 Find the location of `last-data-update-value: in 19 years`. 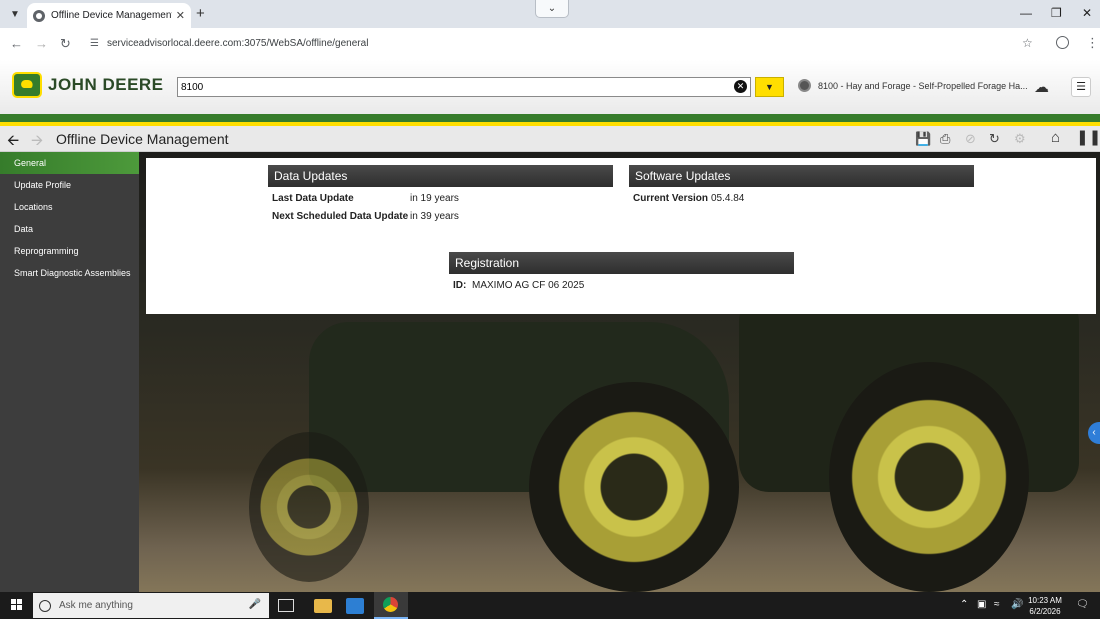

last-data-update-value: in 19 years is located at coordinates (434, 198).